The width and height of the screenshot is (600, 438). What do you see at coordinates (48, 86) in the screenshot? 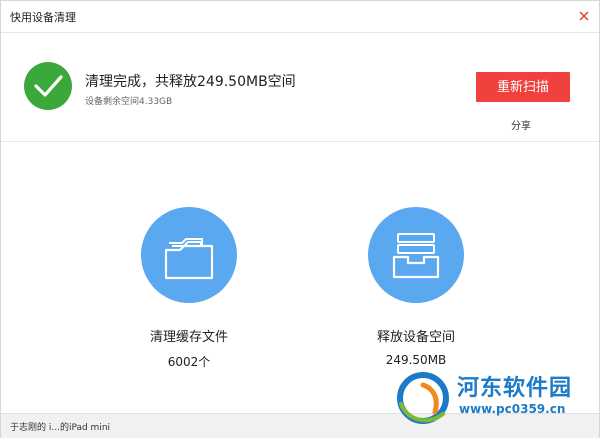
I see `success-check-icon` at bounding box center [48, 86].